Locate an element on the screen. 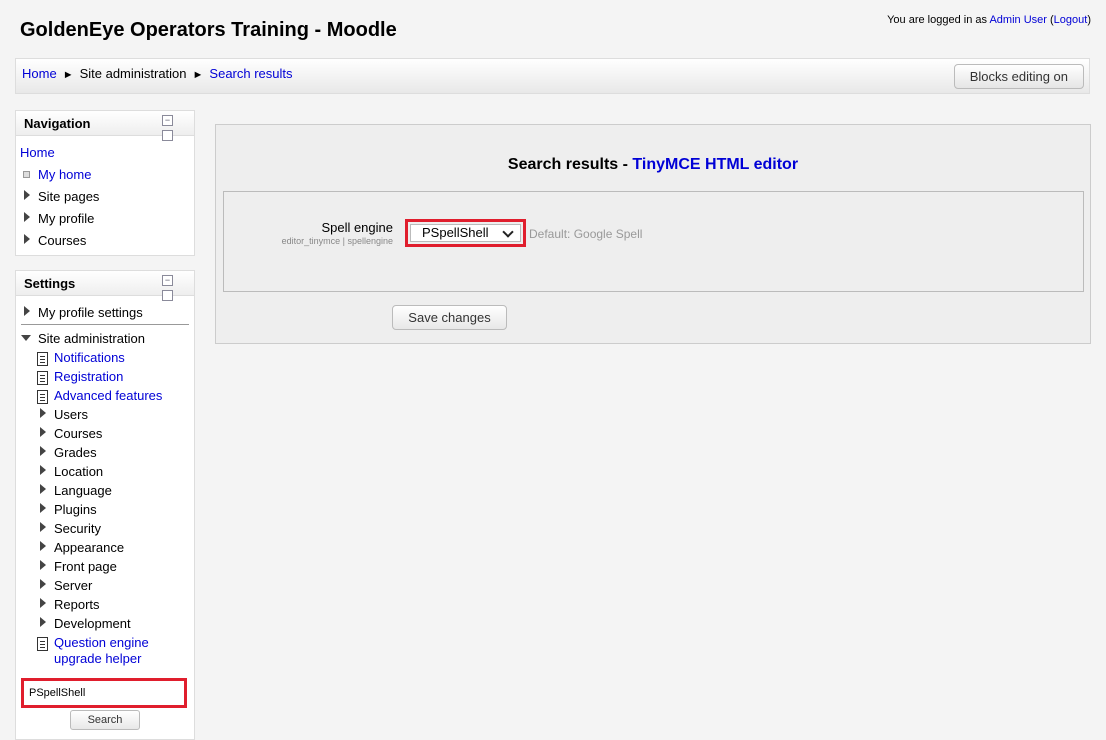  highlight-box: PSpellShell is located at coordinates (465, 233).